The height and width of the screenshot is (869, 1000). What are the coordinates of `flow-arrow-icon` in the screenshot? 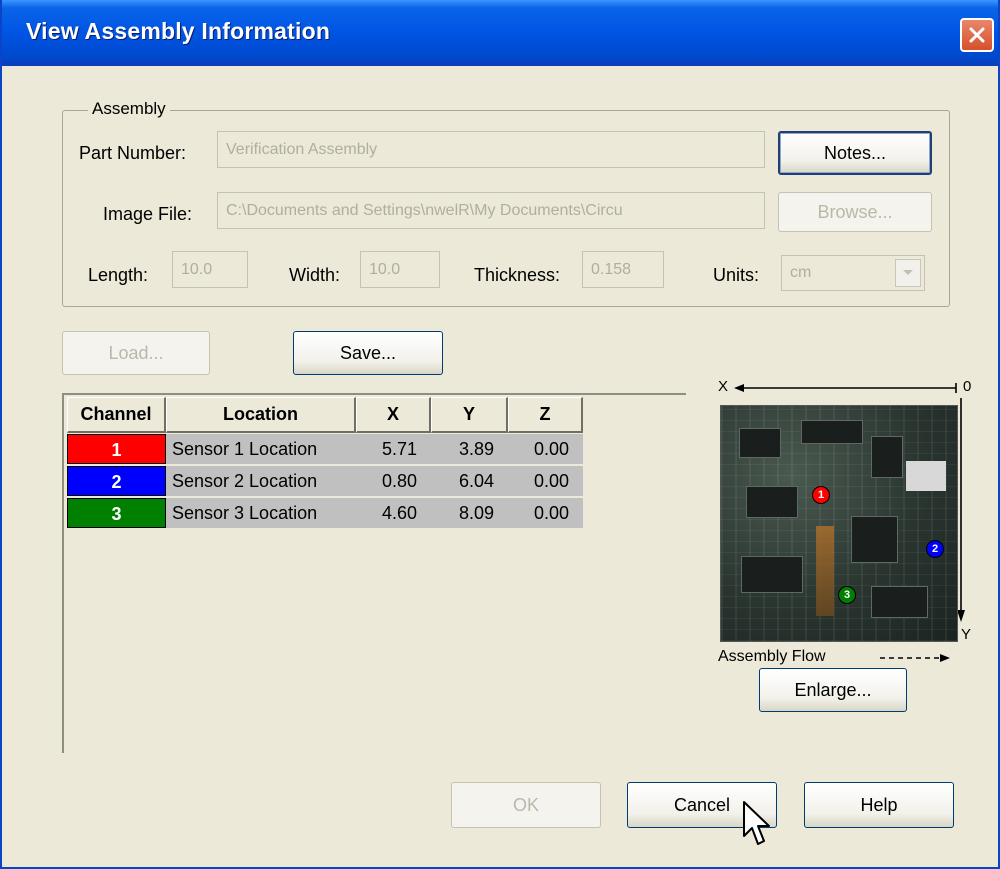 It's located at (915, 658).